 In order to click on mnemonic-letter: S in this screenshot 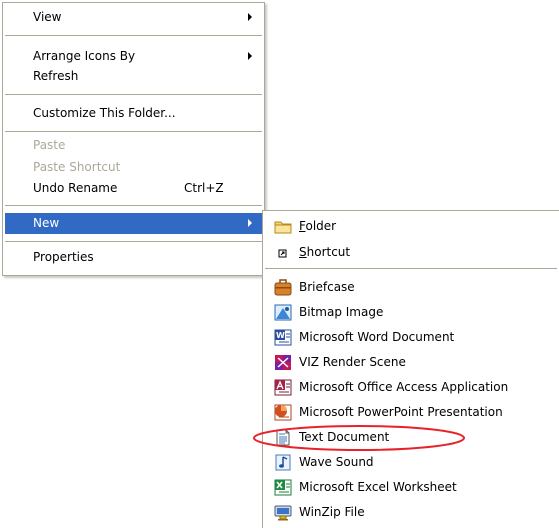, I will do `click(303, 252)`.